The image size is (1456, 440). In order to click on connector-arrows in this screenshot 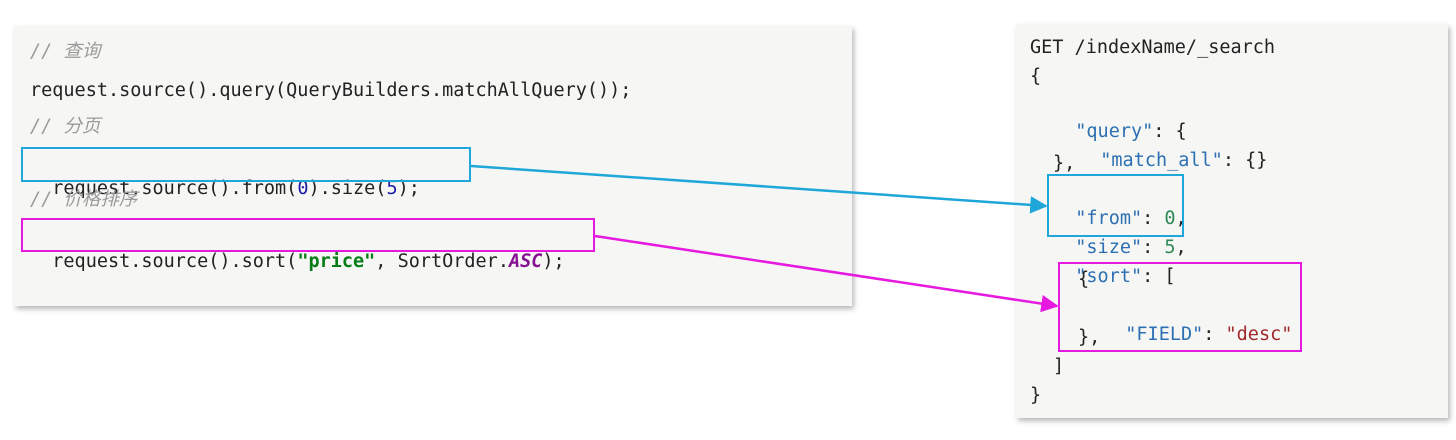, I will do `click(764, 238)`.